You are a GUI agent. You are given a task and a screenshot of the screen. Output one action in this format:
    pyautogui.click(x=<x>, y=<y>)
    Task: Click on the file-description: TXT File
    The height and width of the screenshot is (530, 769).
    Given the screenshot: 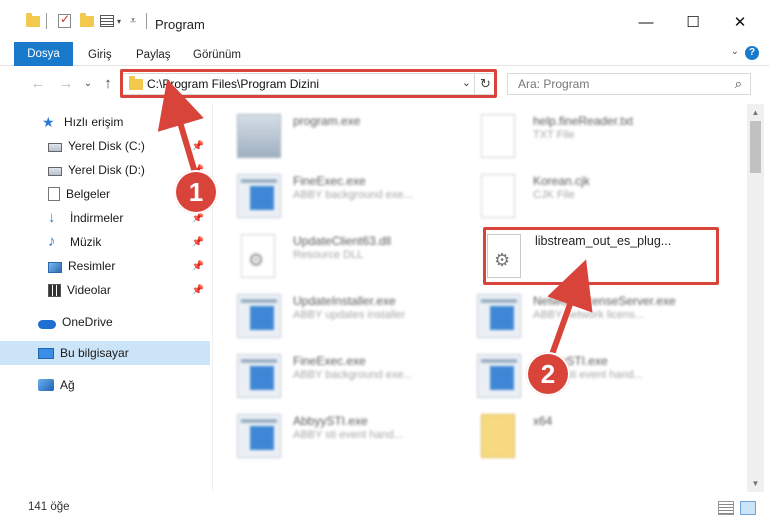 What is the action you would take?
    pyautogui.click(x=554, y=135)
    